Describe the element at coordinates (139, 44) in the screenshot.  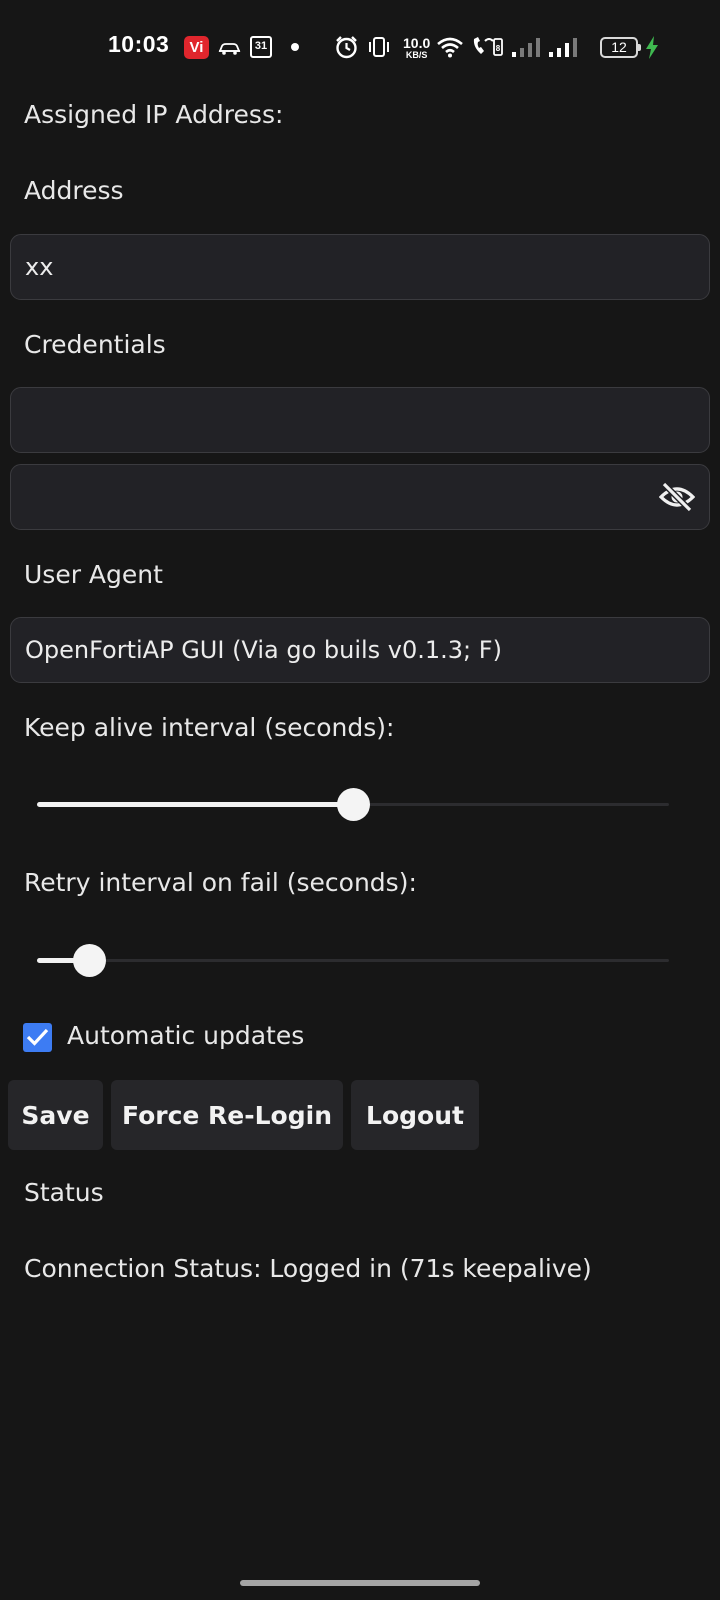
I see `clock: 10:03` at that location.